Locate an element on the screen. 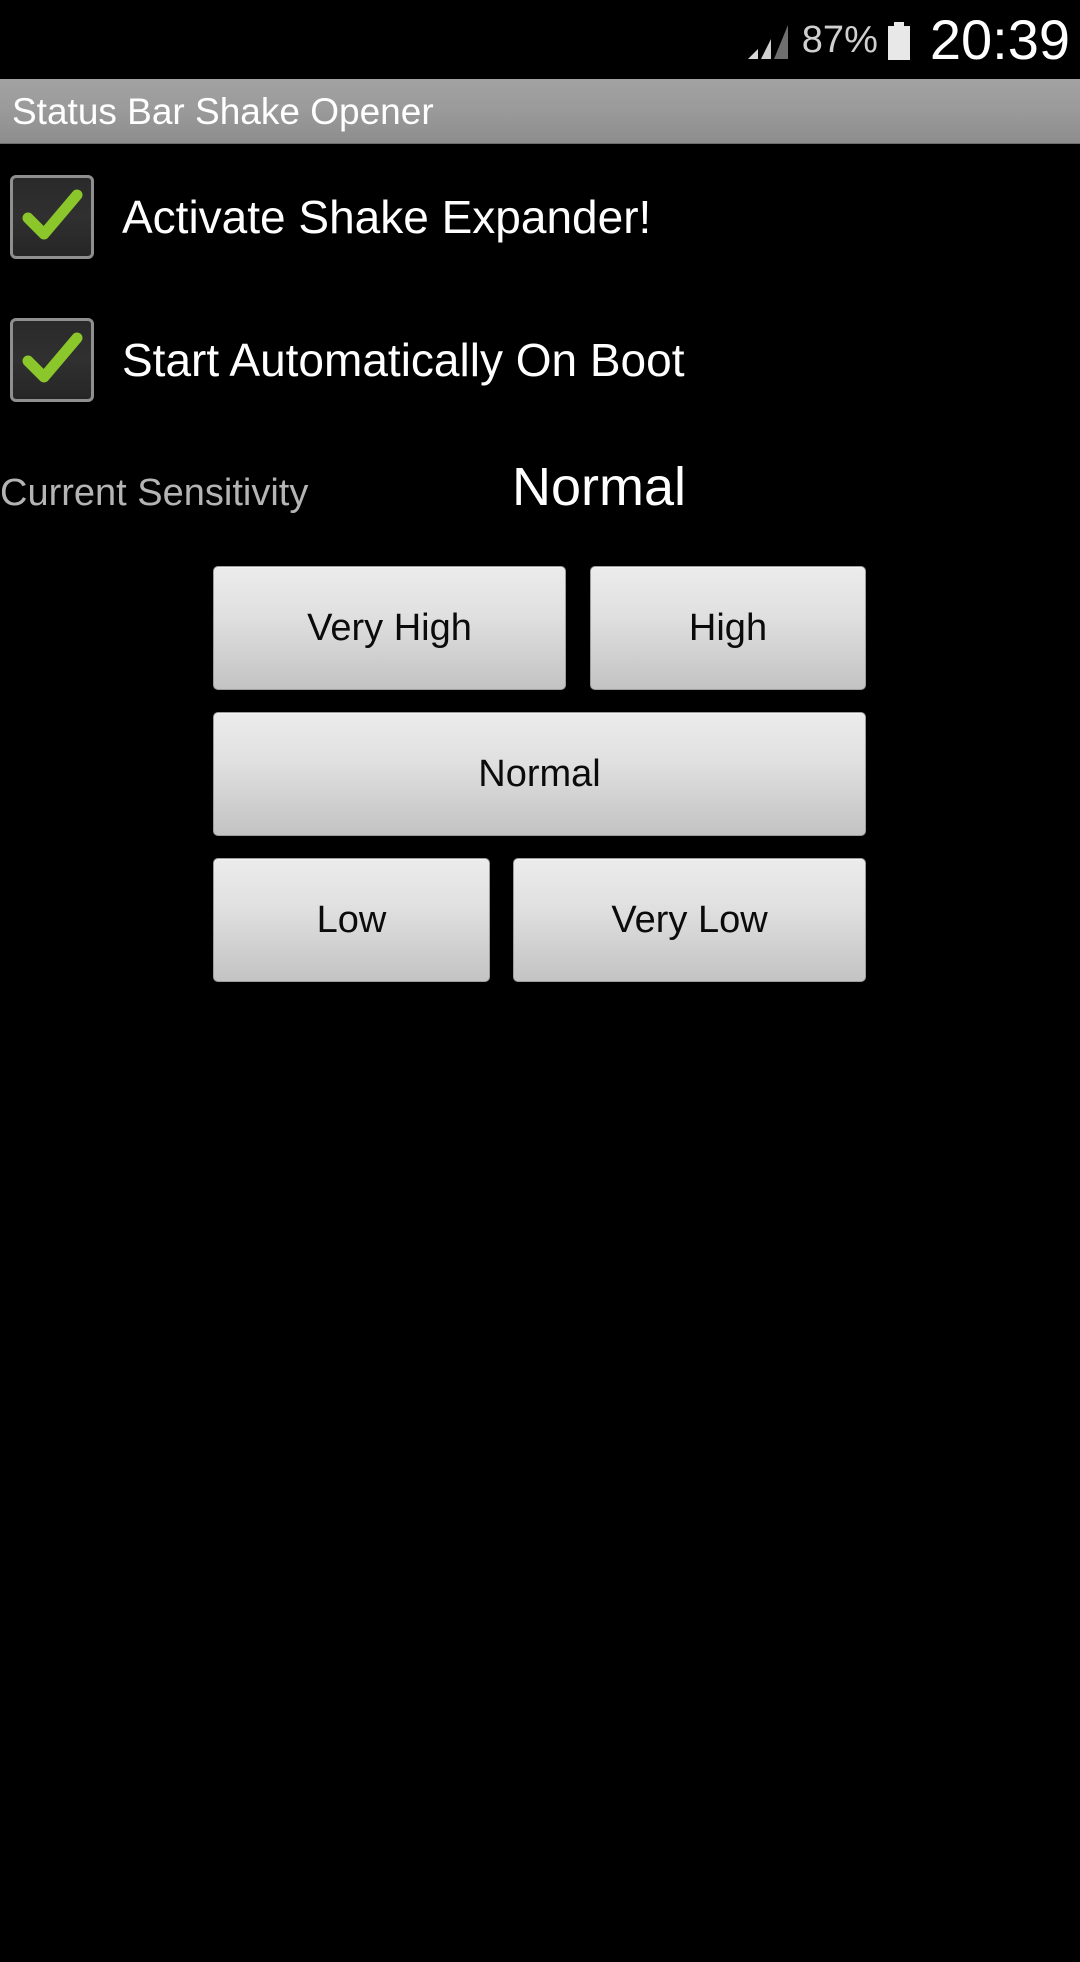 This screenshot has height=1962, width=1080. sensitivity-button-very-low: Very Low is located at coordinates (689, 920).